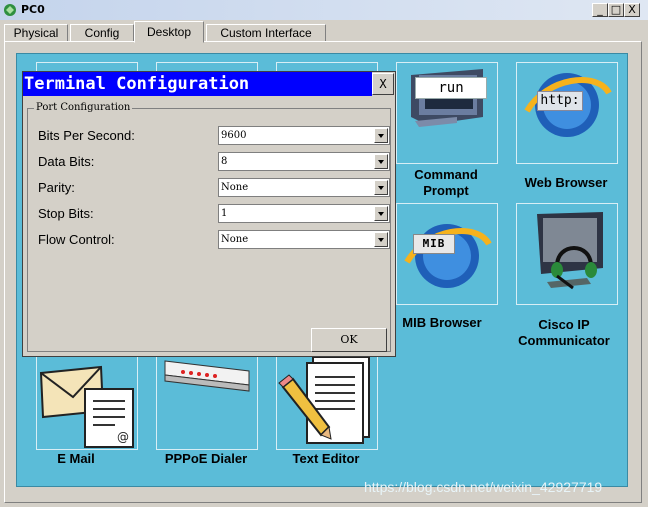  I want to click on modem-icon, so click(207, 376).